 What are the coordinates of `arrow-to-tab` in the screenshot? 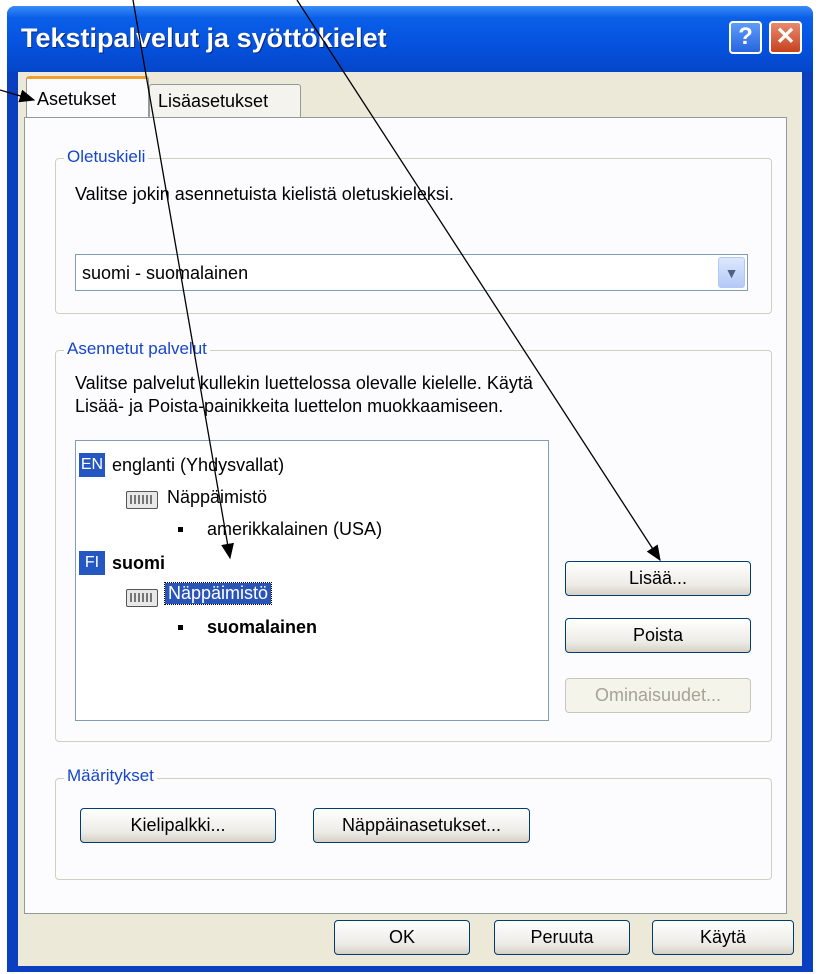 It's located at (18, 96).